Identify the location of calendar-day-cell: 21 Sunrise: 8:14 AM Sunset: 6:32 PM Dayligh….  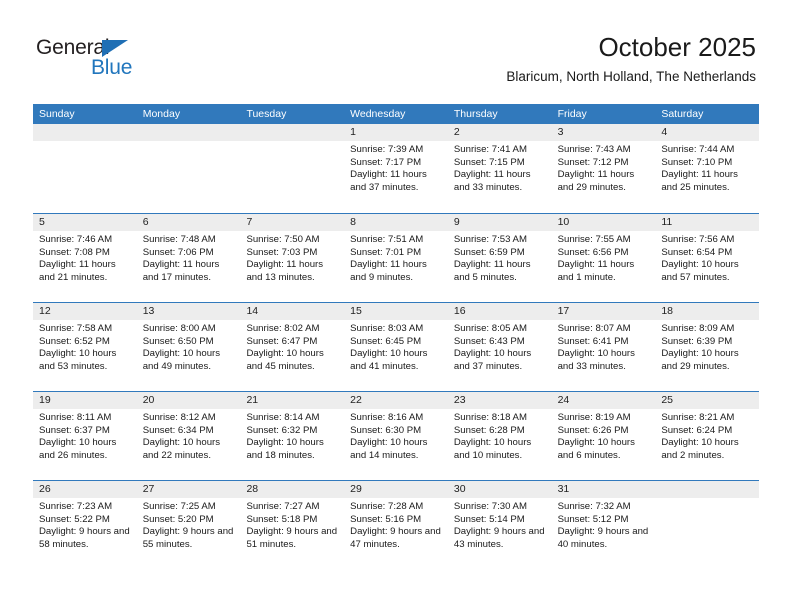
(292, 436).